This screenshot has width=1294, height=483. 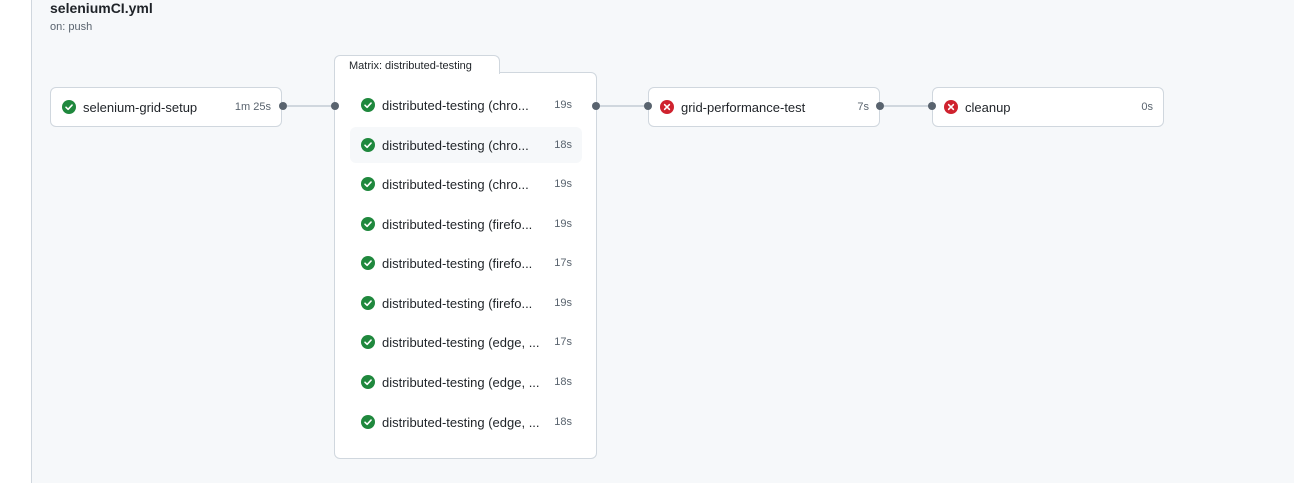 What do you see at coordinates (417, 64) in the screenshot?
I see `matrix-label: Matrix: distributed-testing` at bounding box center [417, 64].